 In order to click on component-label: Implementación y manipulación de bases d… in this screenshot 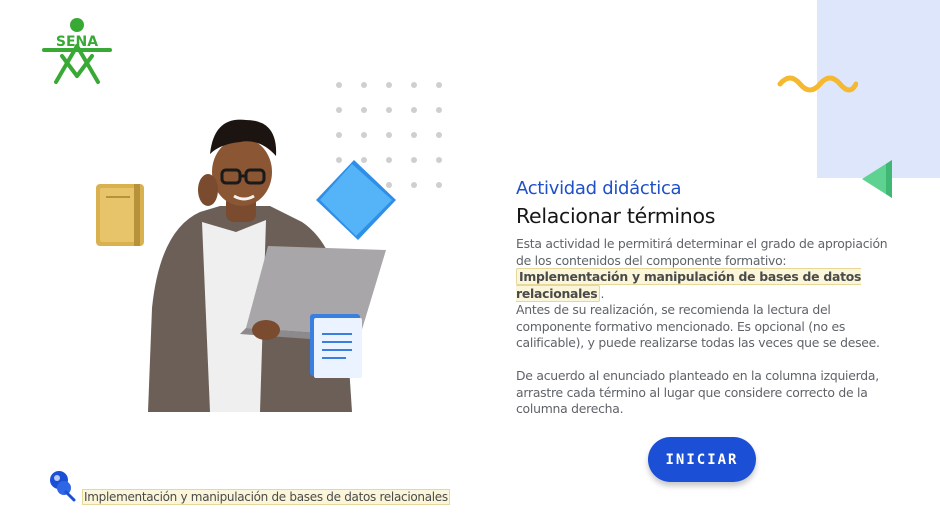, I will do `click(266, 497)`.